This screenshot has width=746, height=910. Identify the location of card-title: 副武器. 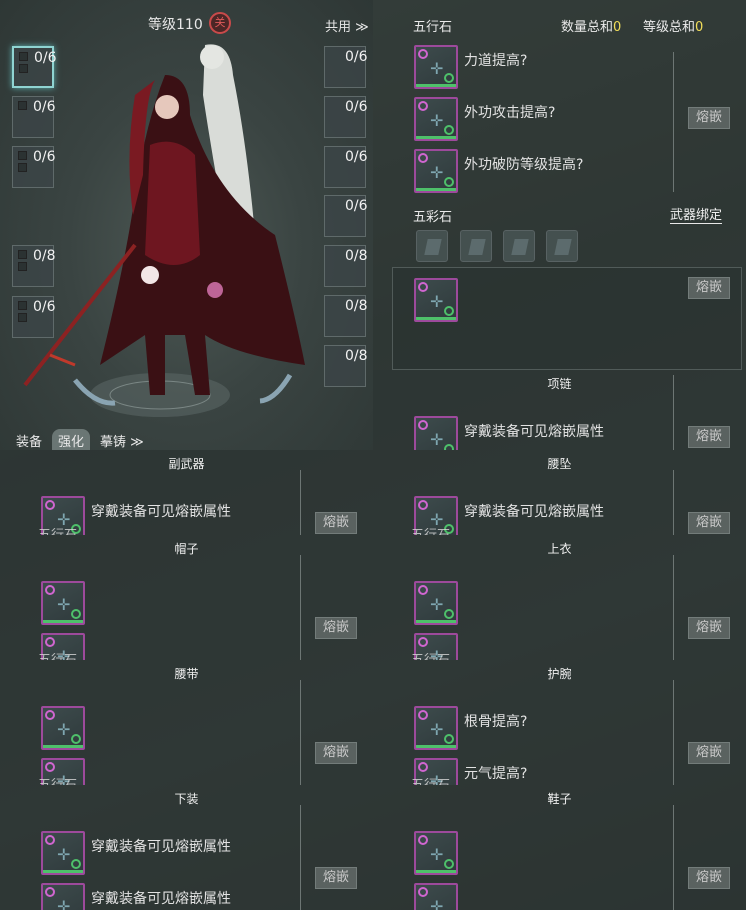
(186, 464).